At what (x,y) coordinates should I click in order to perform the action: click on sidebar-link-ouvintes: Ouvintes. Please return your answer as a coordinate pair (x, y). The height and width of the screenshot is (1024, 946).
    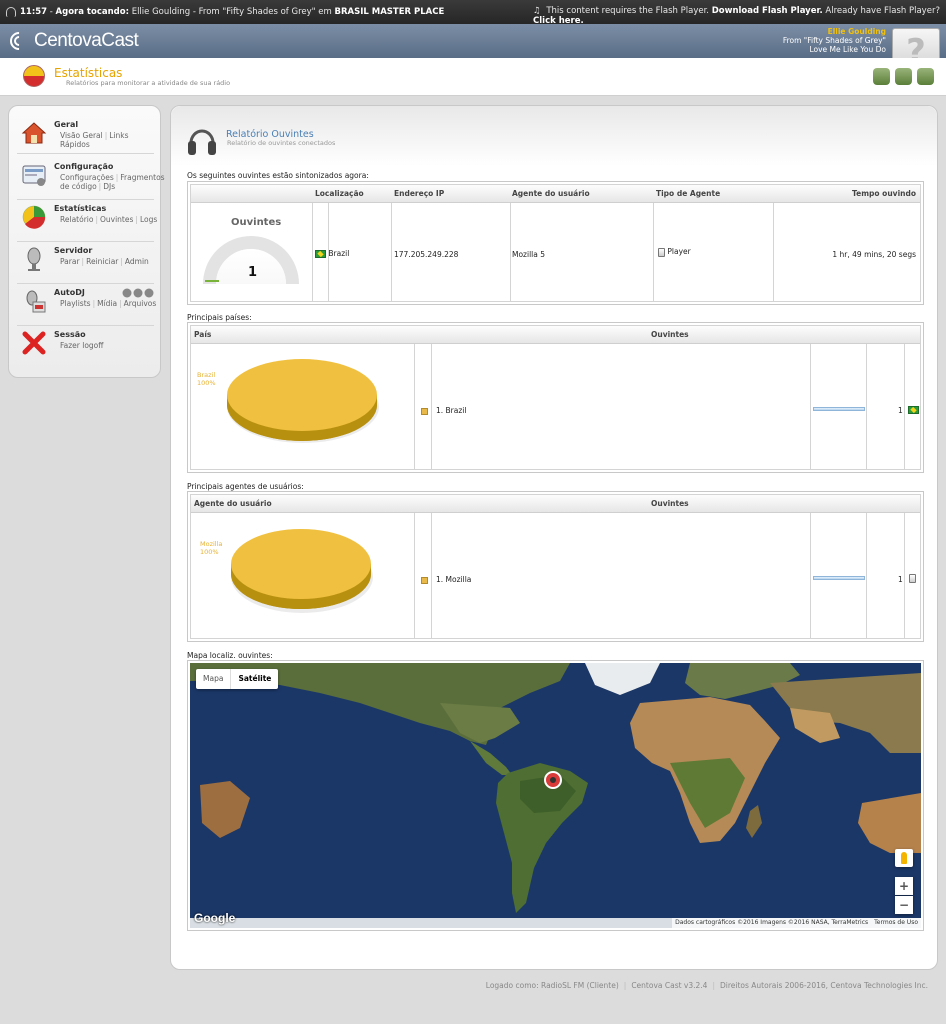
    Looking at the image, I should click on (116, 219).